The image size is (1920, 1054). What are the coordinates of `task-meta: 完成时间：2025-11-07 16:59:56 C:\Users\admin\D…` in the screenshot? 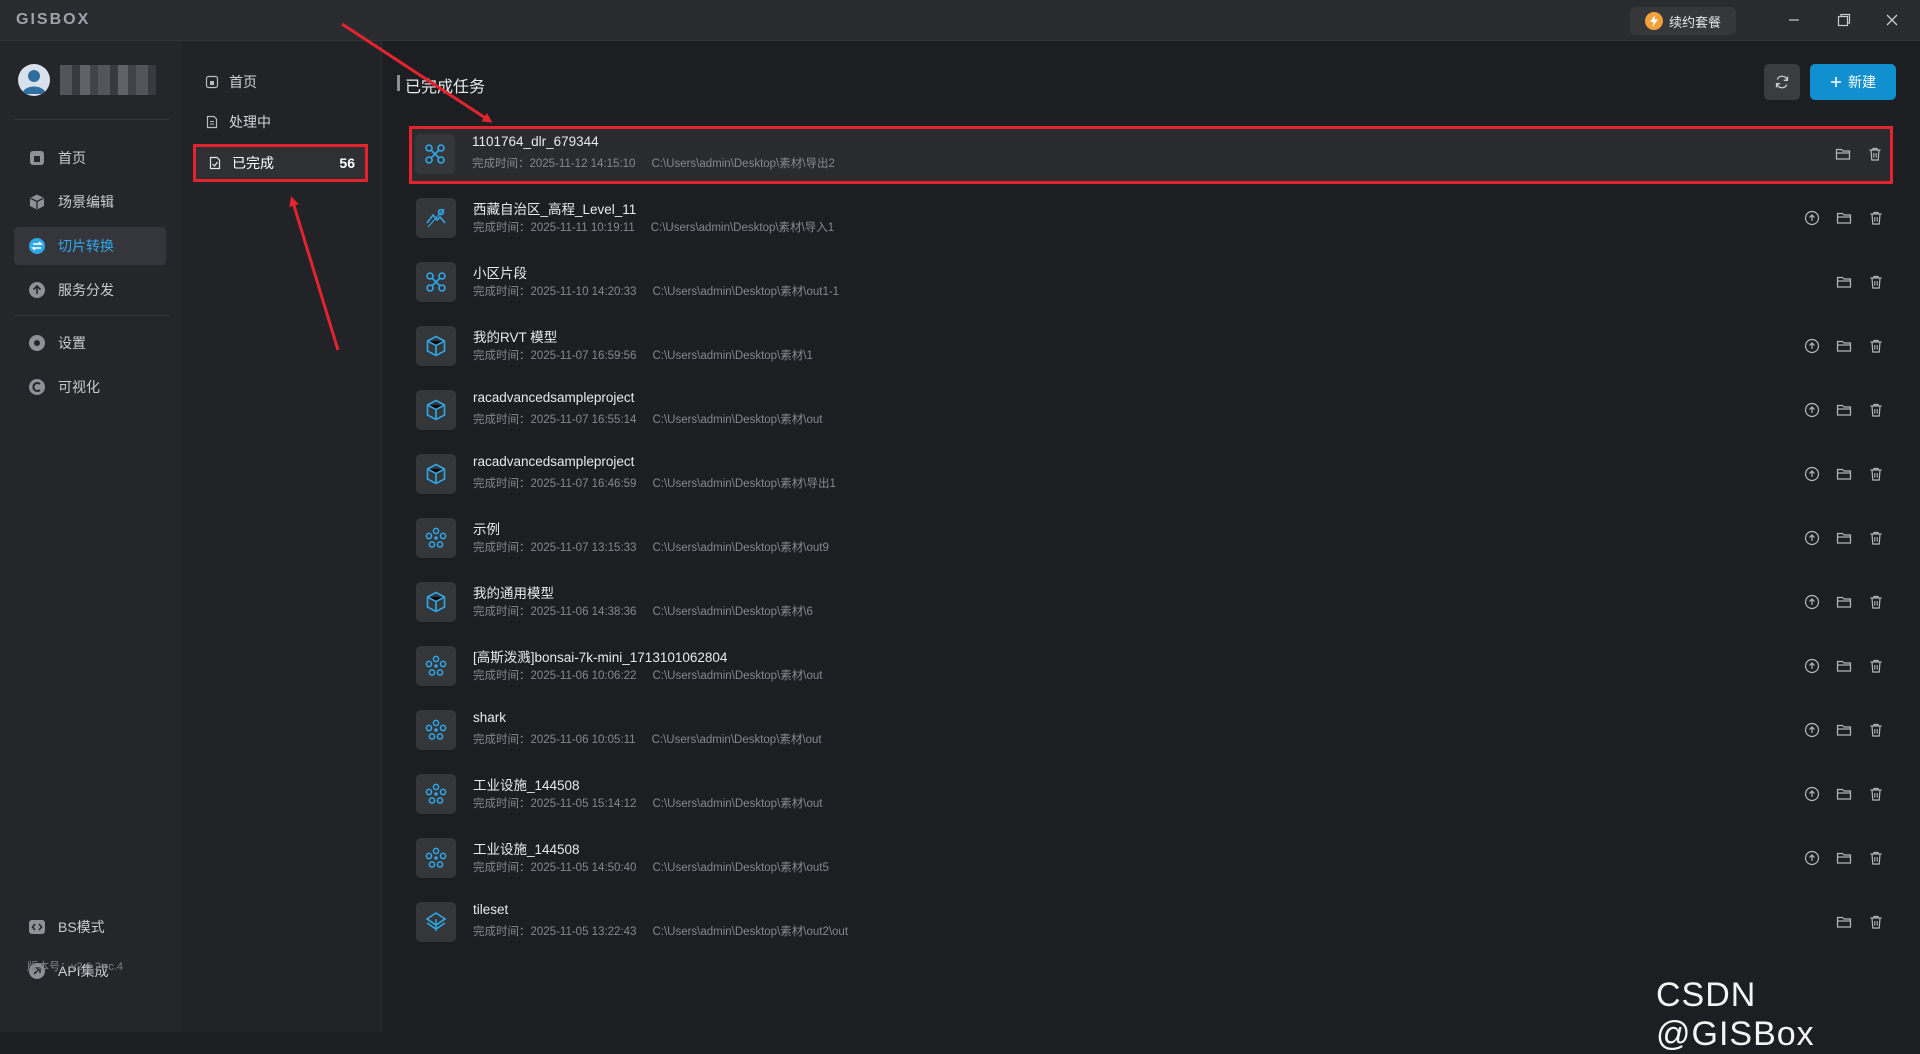 It's located at (643, 355).